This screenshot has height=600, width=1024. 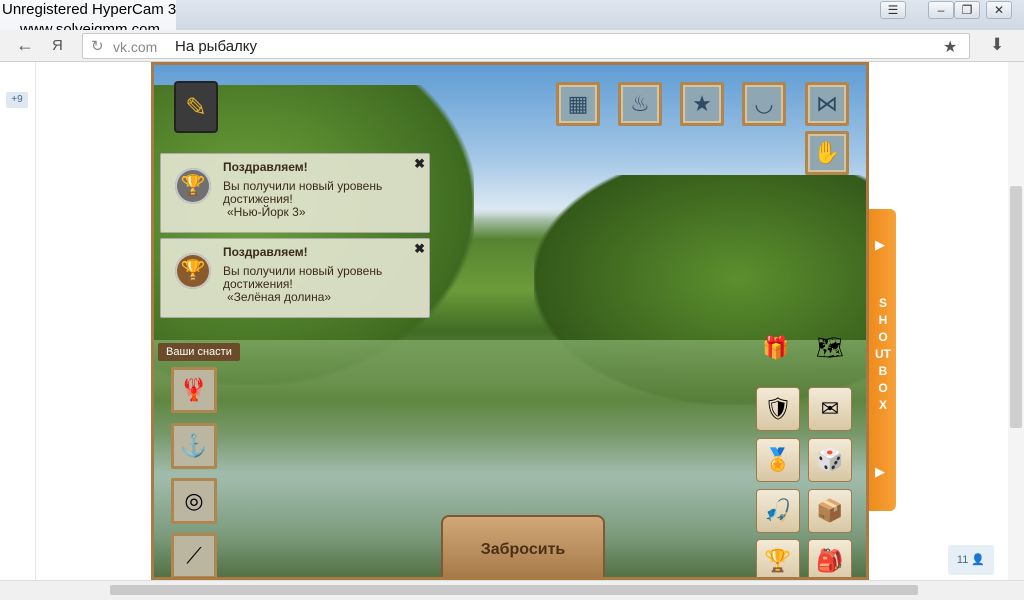 I want to click on close-window-button: ✕, so click(x=999, y=10).